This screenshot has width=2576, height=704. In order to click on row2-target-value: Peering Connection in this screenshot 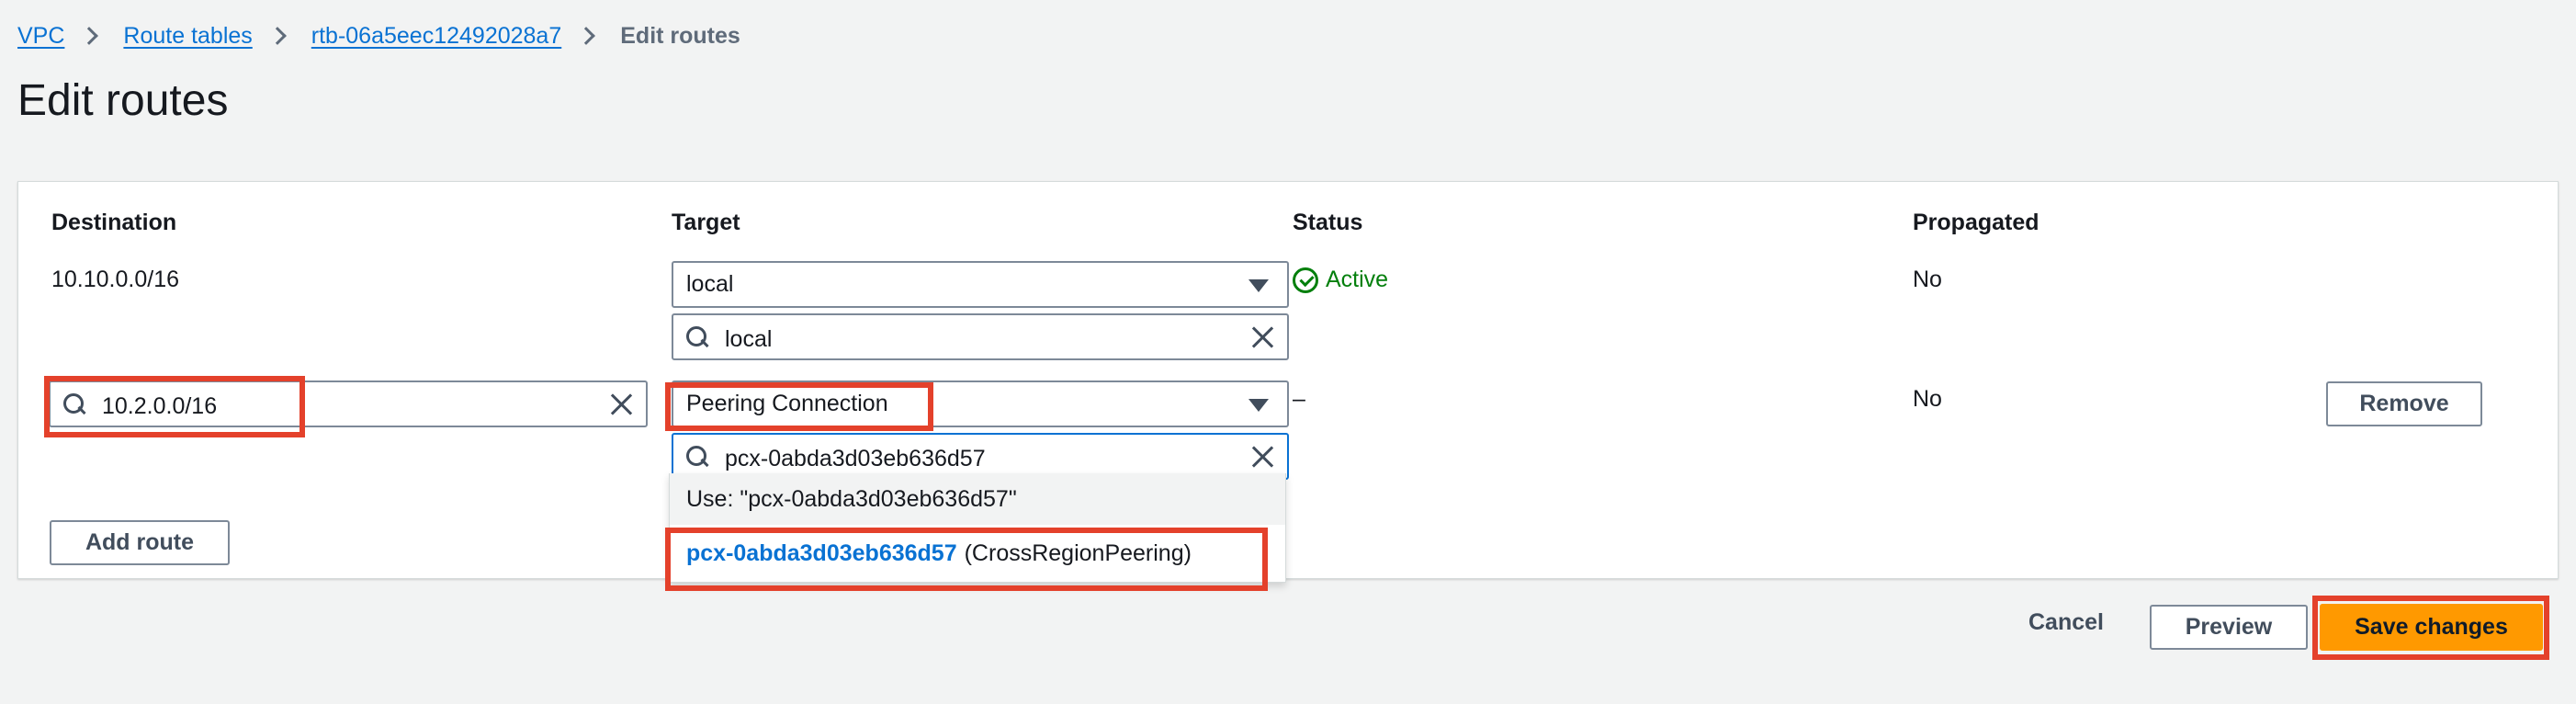, I will do `click(787, 403)`.